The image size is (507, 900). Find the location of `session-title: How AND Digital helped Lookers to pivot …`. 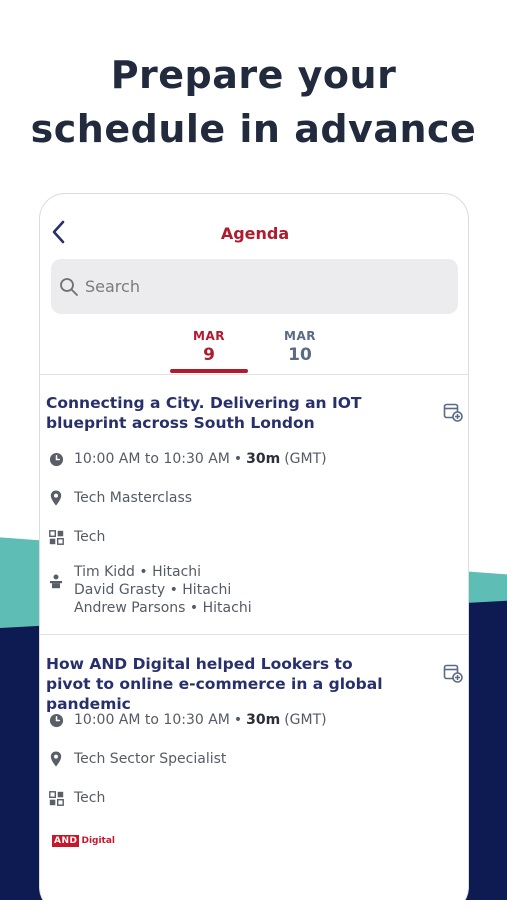

session-title: How AND Digital helped Lookers to pivot … is located at coordinates (218, 684).